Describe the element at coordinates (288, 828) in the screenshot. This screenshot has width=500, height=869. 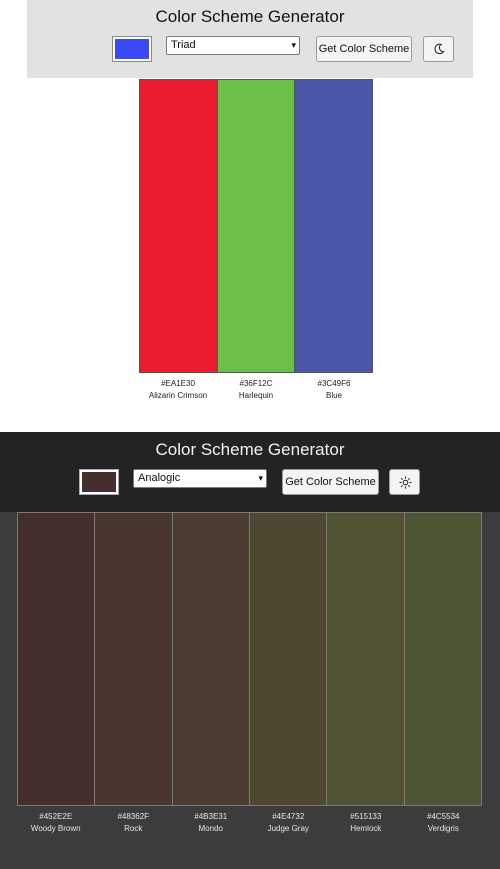
I see `color-name: Judge Gray` at that location.